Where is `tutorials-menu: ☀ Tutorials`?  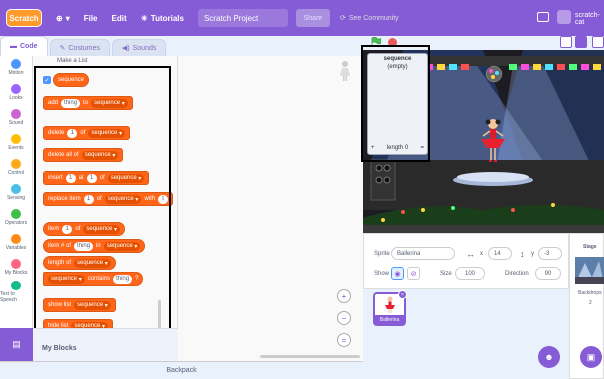
tutorials-menu: ☀ Tutorials is located at coordinates (162, 18).